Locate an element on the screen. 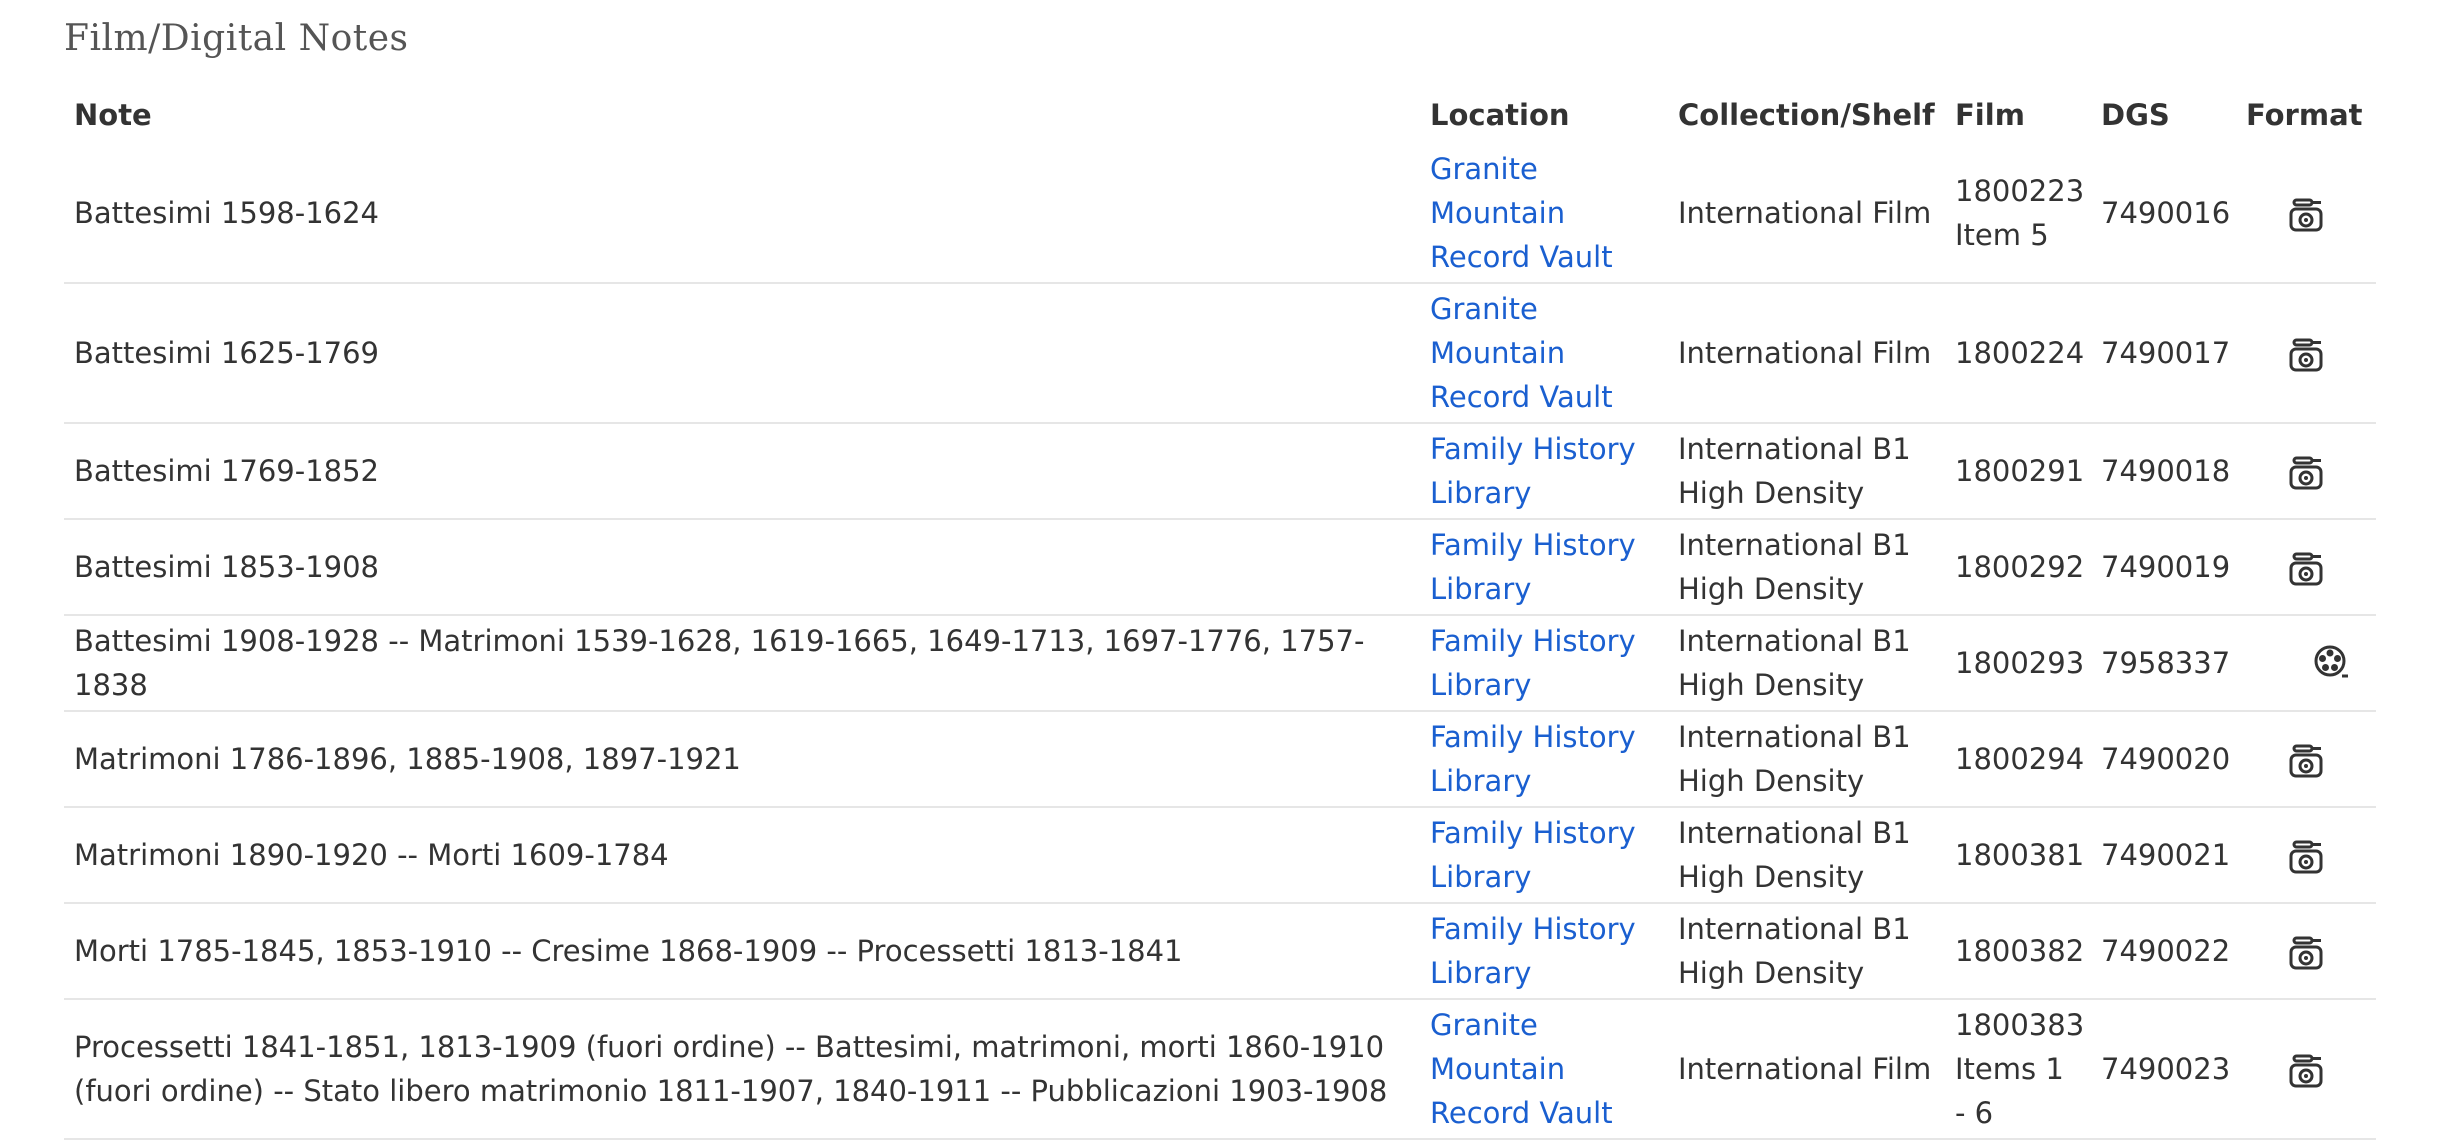  film-number-cell: 1800292 is located at coordinates (2018, 567).